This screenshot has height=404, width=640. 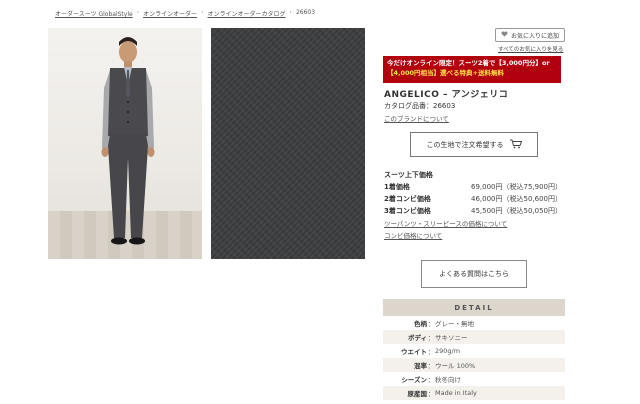 What do you see at coordinates (247, 13) in the screenshot?
I see `breadcrumb-link-catalog: オンラインオーダーカタログ` at bounding box center [247, 13].